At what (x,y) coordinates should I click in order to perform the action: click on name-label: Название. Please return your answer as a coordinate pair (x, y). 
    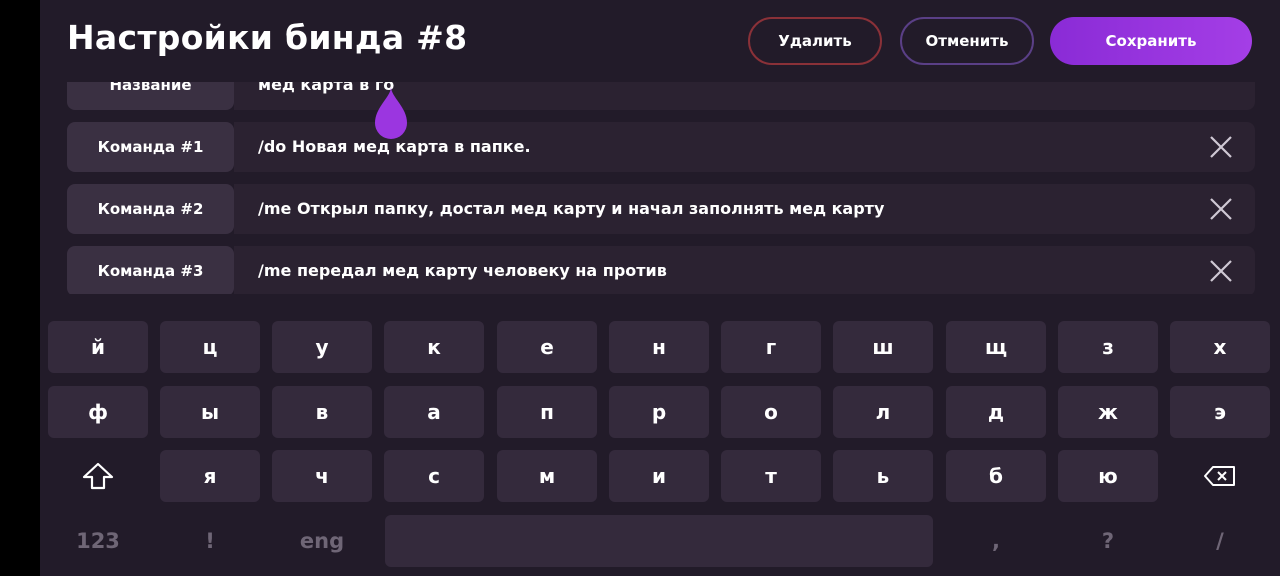
    Looking at the image, I should click on (150, 96).